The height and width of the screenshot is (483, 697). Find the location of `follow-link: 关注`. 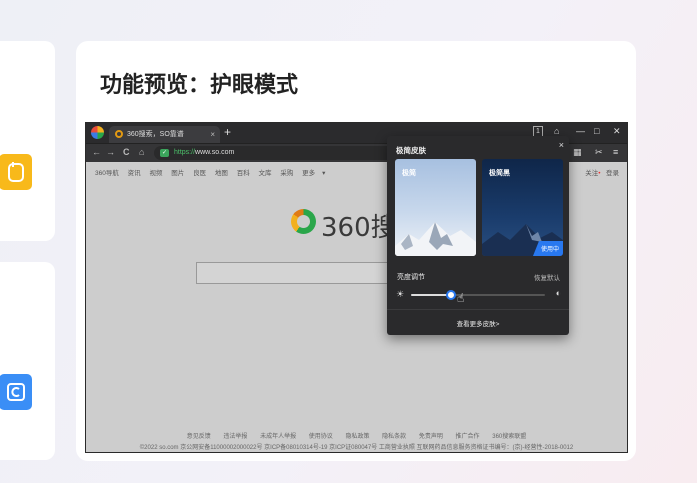

follow-link: 关注 is located at coordinates (591, 173).